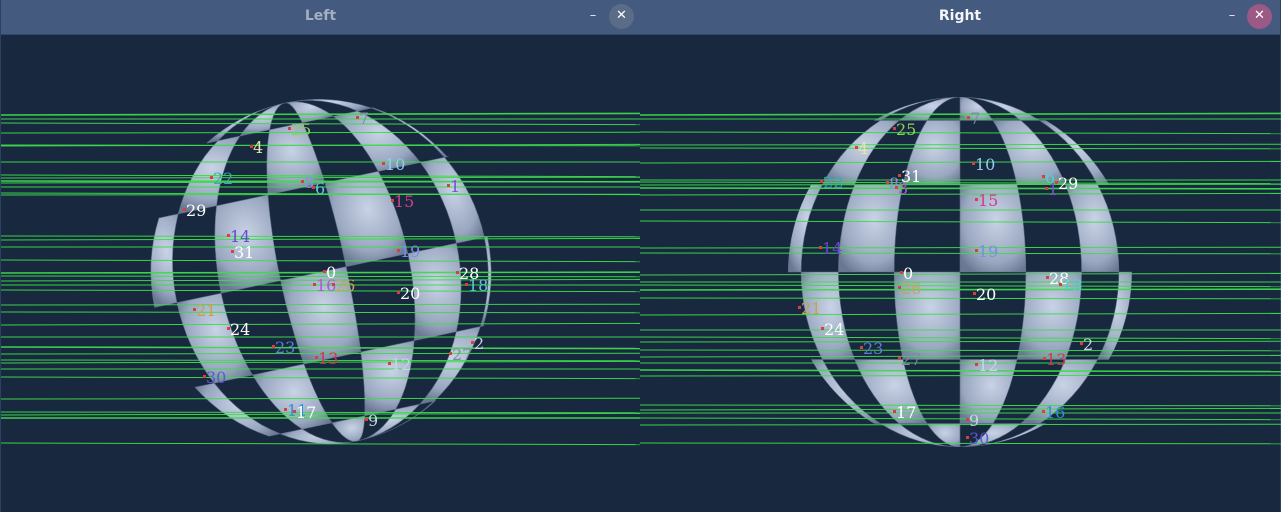 The image size is (1281, 512). I want to click on keypoint-label: 6, so click(320, 188).